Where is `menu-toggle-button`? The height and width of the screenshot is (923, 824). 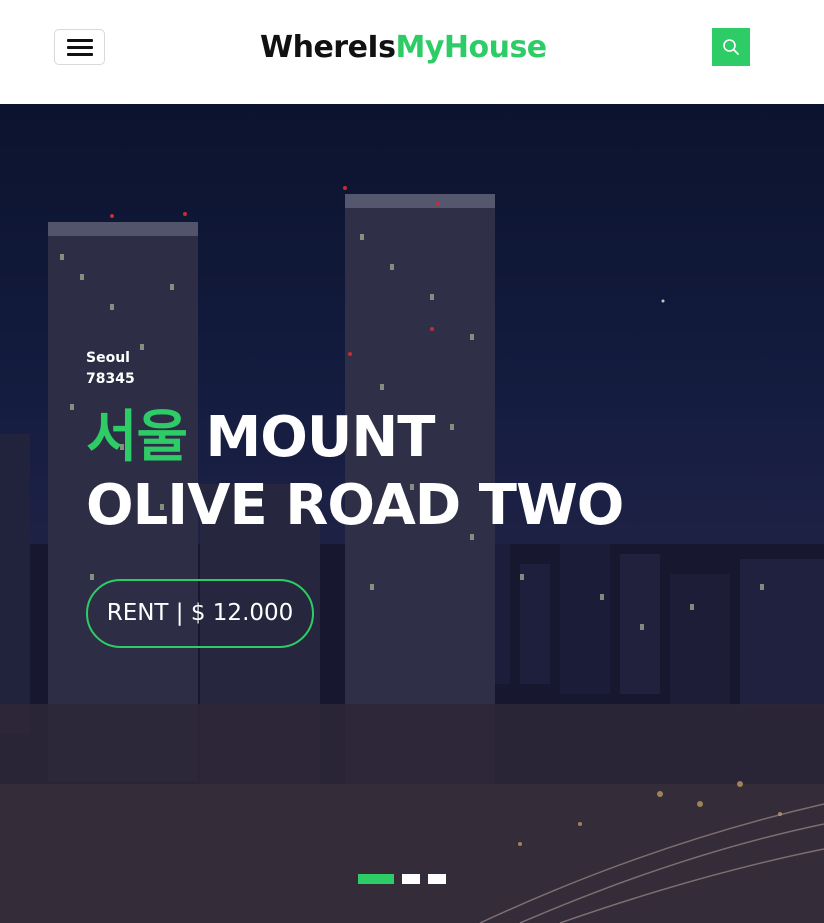
menu-toggle-button is located at coordinates (79, 47).